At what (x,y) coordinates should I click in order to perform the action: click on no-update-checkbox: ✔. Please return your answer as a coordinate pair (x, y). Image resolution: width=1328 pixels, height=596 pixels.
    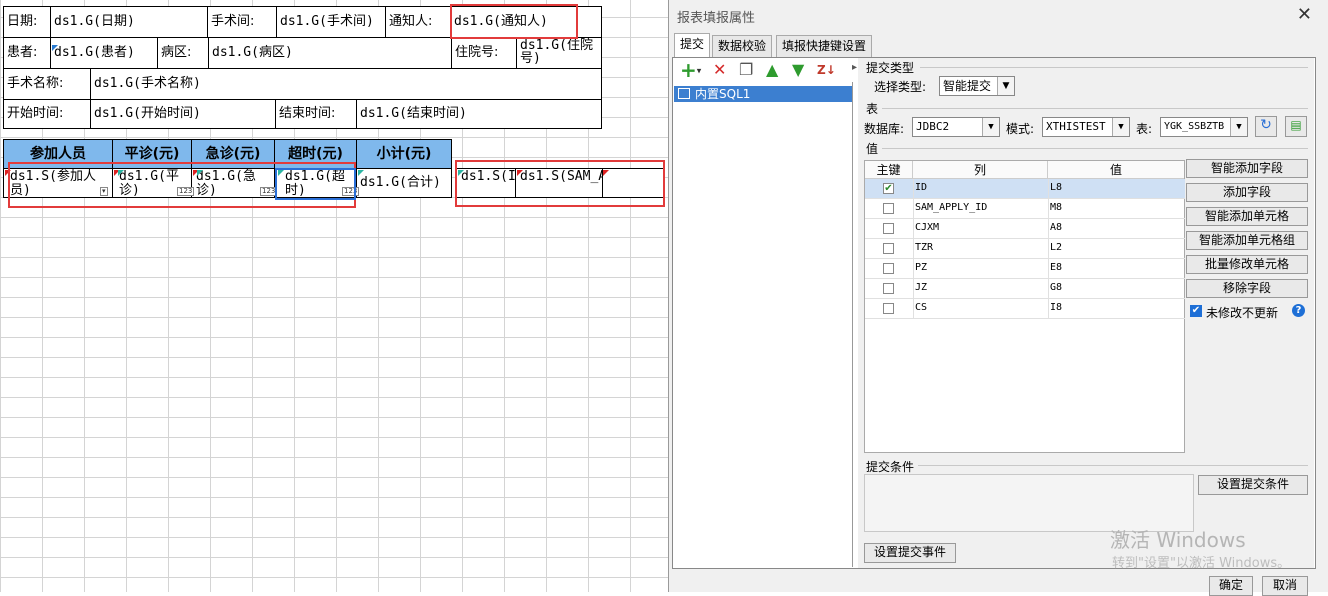
    Looking at the image, I should click on (1196, 311).